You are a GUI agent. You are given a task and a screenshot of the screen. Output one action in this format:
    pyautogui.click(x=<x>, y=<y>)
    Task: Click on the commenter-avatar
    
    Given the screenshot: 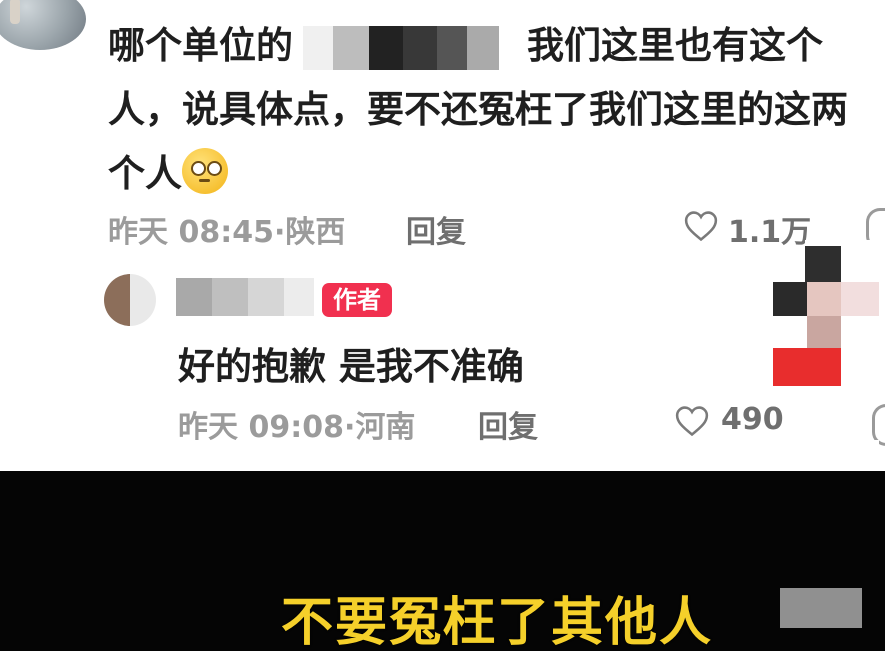 What is the action you would take?
    pyautogui.click(x=43, y=25)
    